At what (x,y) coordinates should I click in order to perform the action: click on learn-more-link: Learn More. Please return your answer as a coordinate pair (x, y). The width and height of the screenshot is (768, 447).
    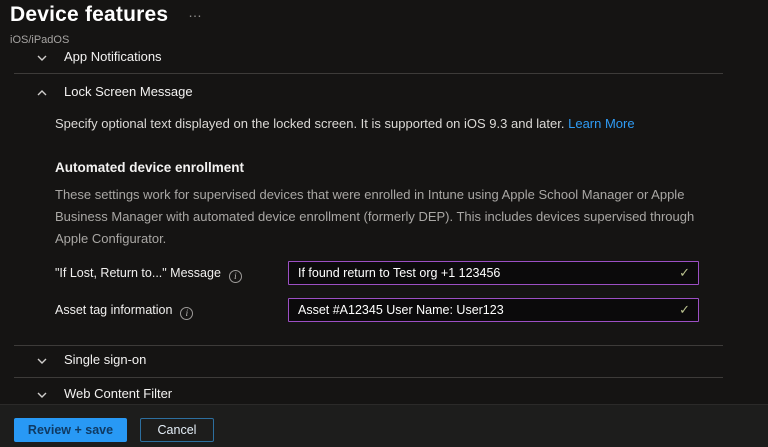
    Looking at the image, I should click on (601, 123).